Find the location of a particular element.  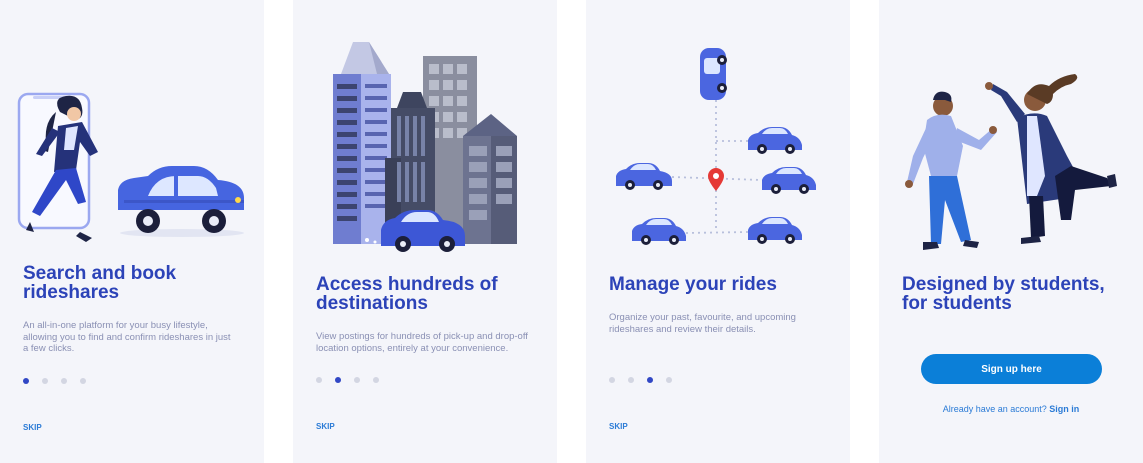

phone-person-car-illustration is located at coordinates (130, 167).